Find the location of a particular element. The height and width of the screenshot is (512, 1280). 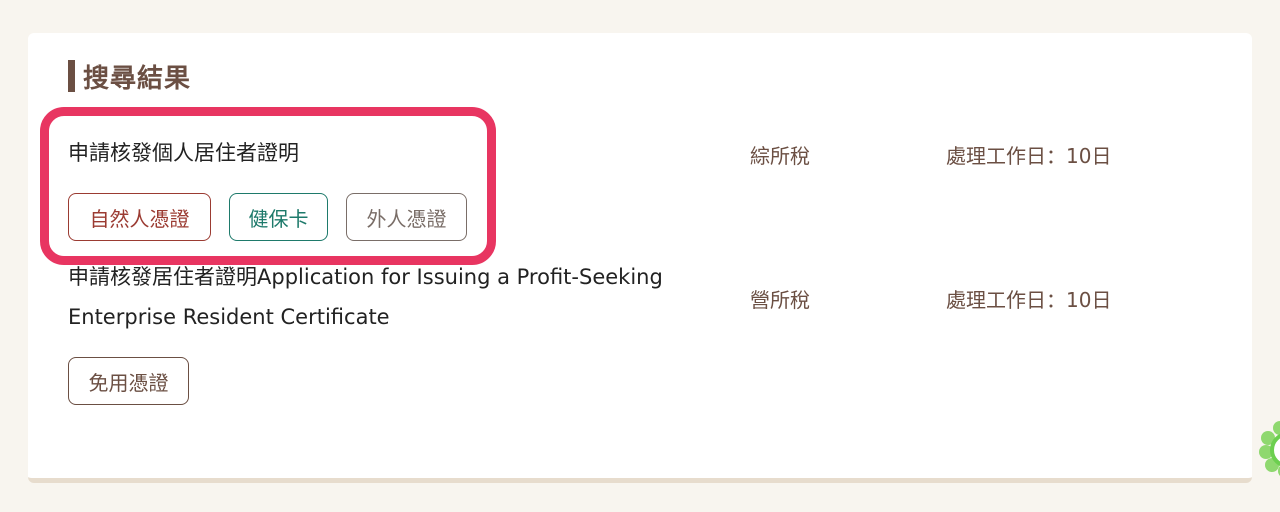

tag-foreigner-certificate: 外人憑證 is located at coordinates (406, 217).